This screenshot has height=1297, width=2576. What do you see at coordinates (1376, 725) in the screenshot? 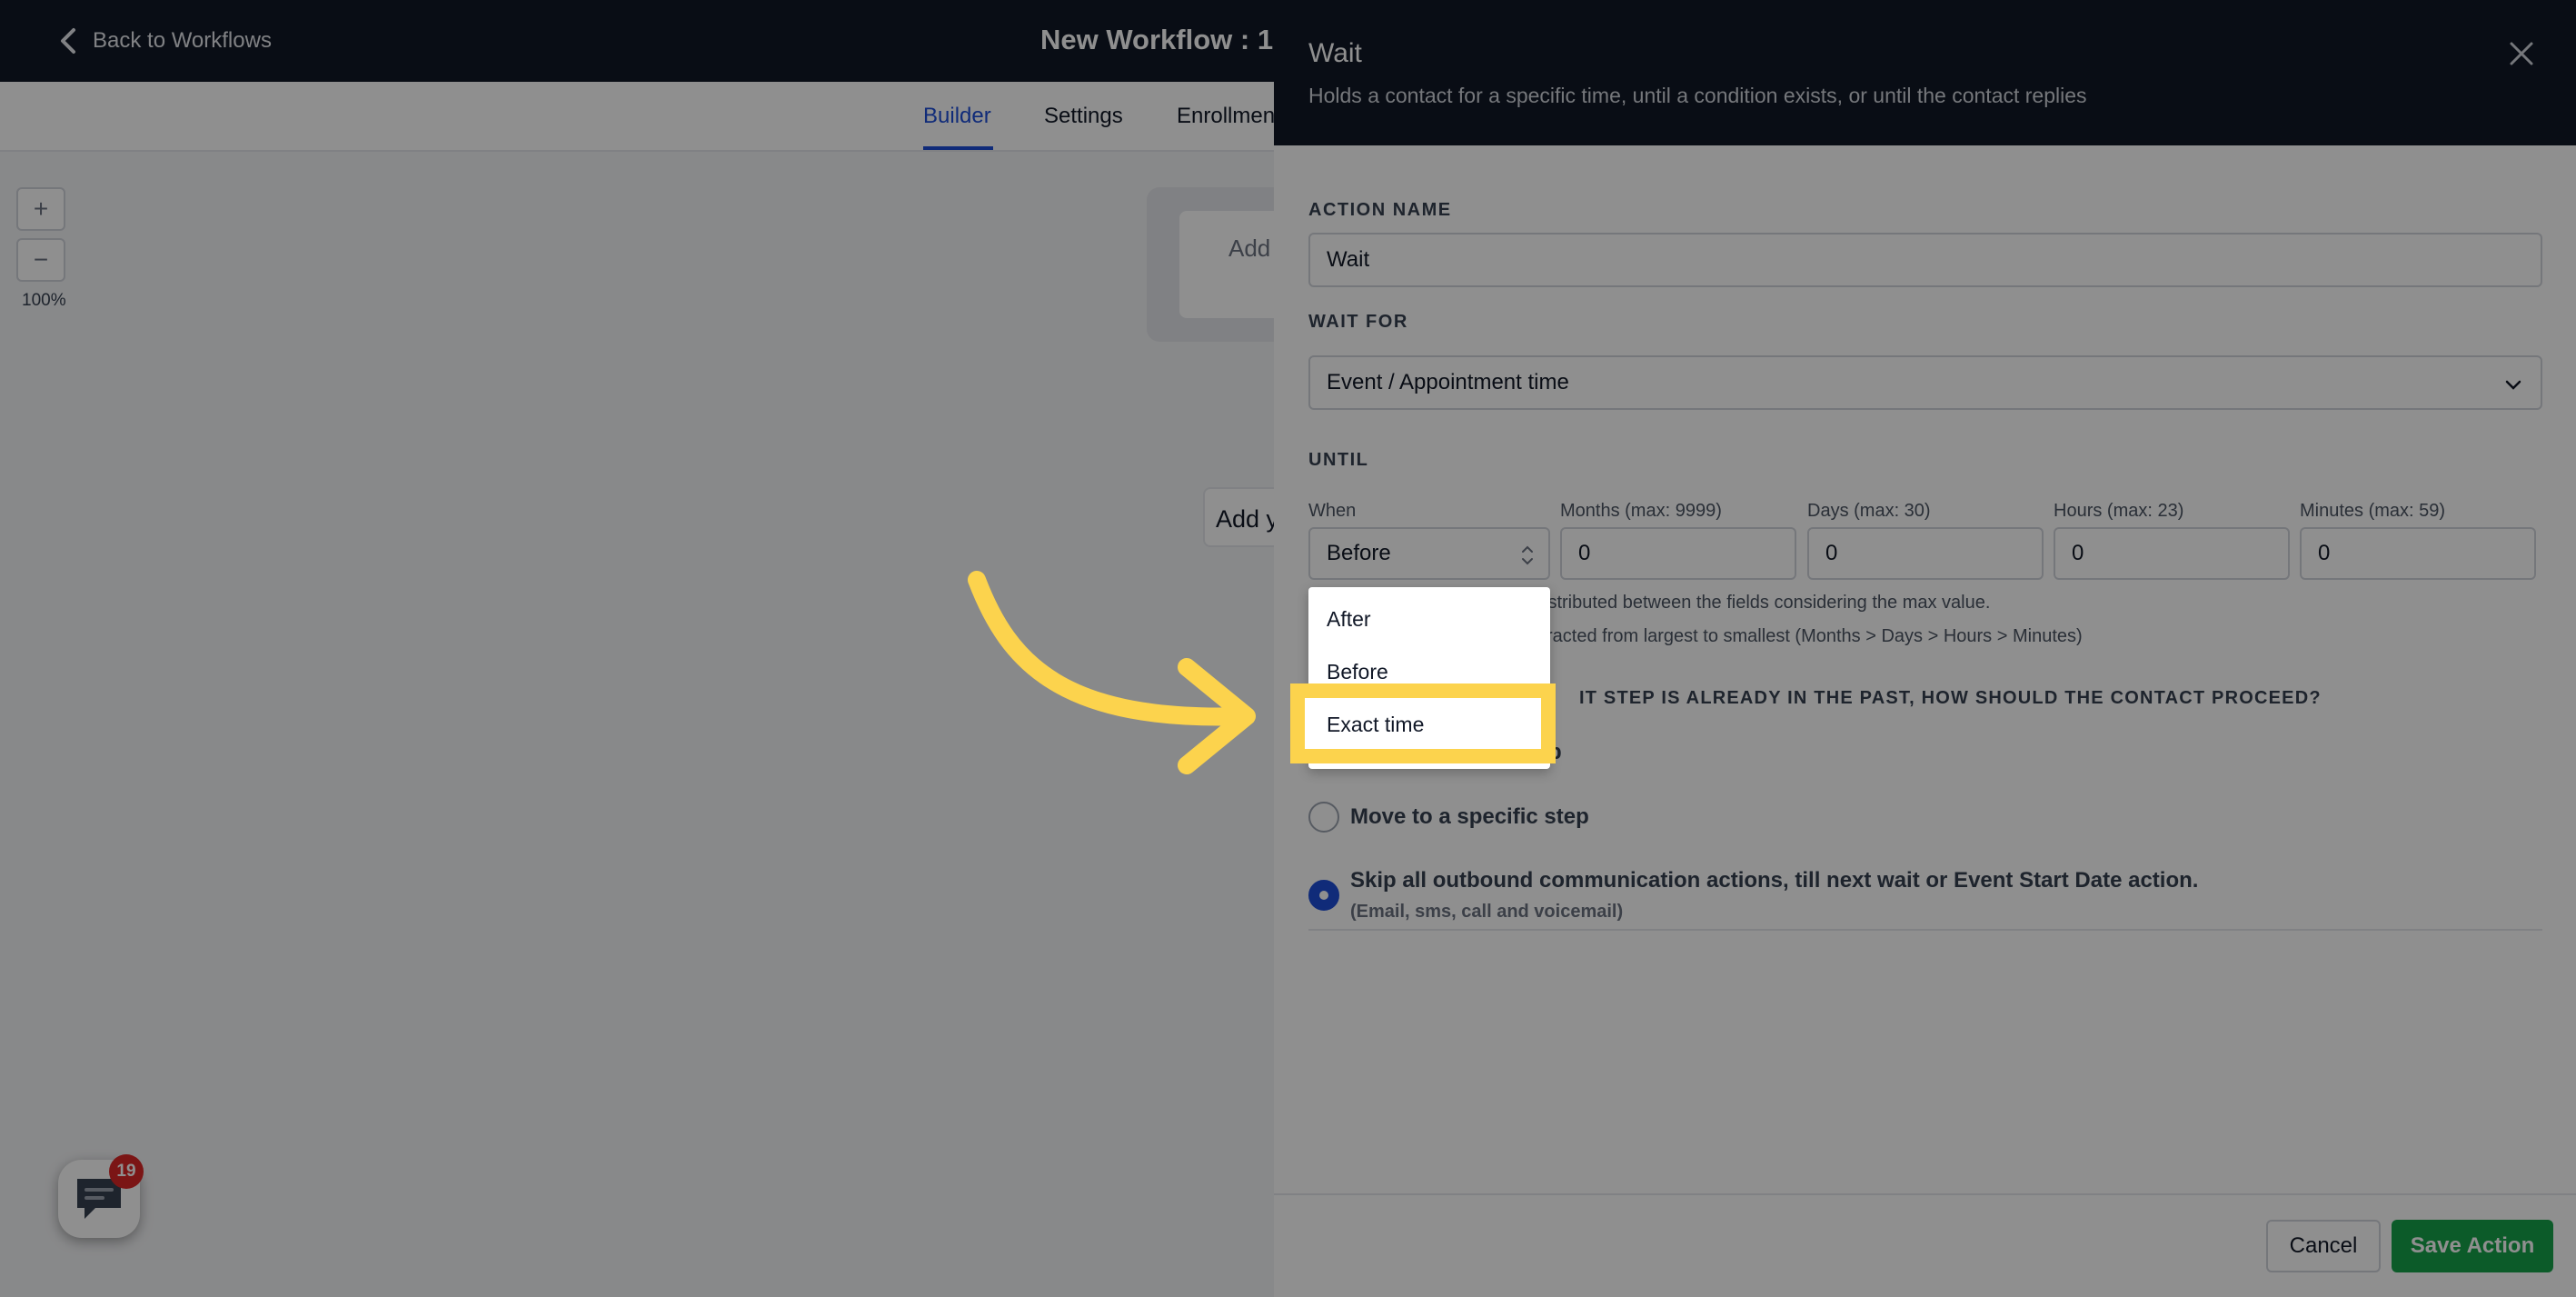
I see `dropdown-option-exact-time: Exact time` at bounding box center [1376, 725].